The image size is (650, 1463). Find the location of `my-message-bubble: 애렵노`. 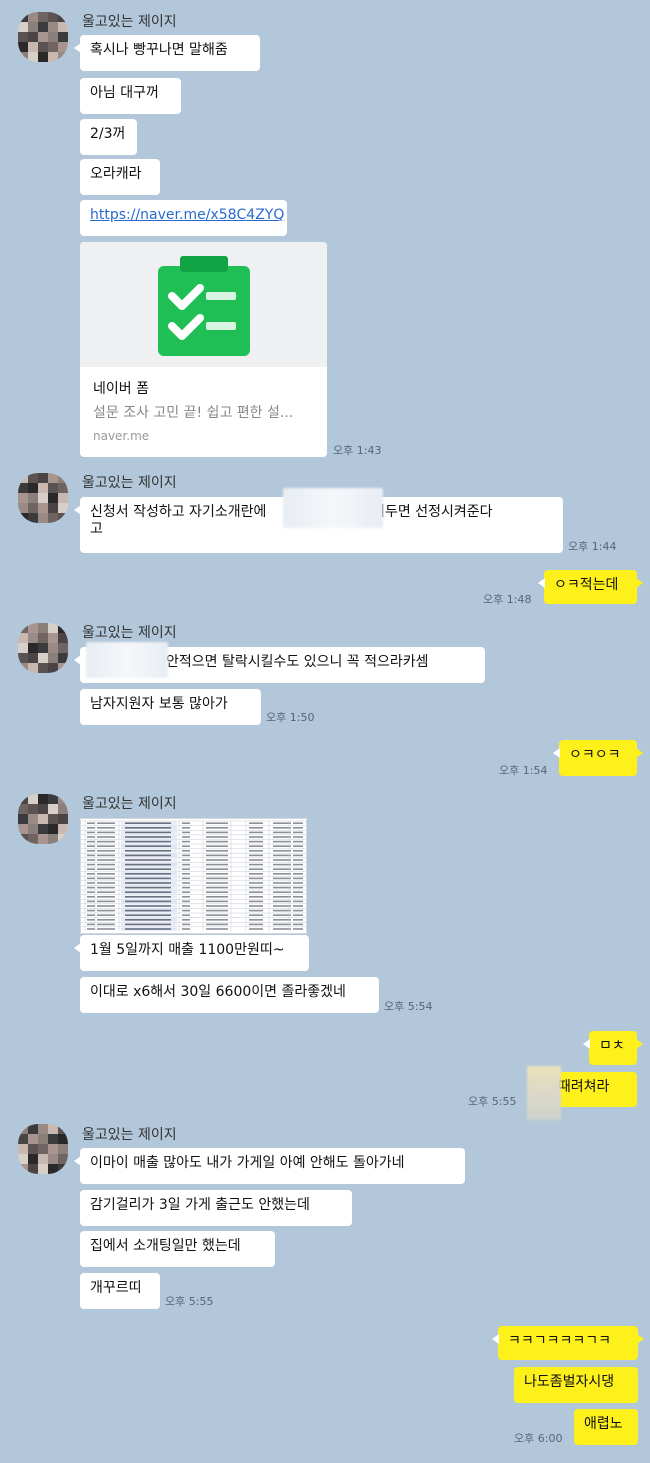

my-message-bubble: 애렵노 is located at coordinates (606, 1427).